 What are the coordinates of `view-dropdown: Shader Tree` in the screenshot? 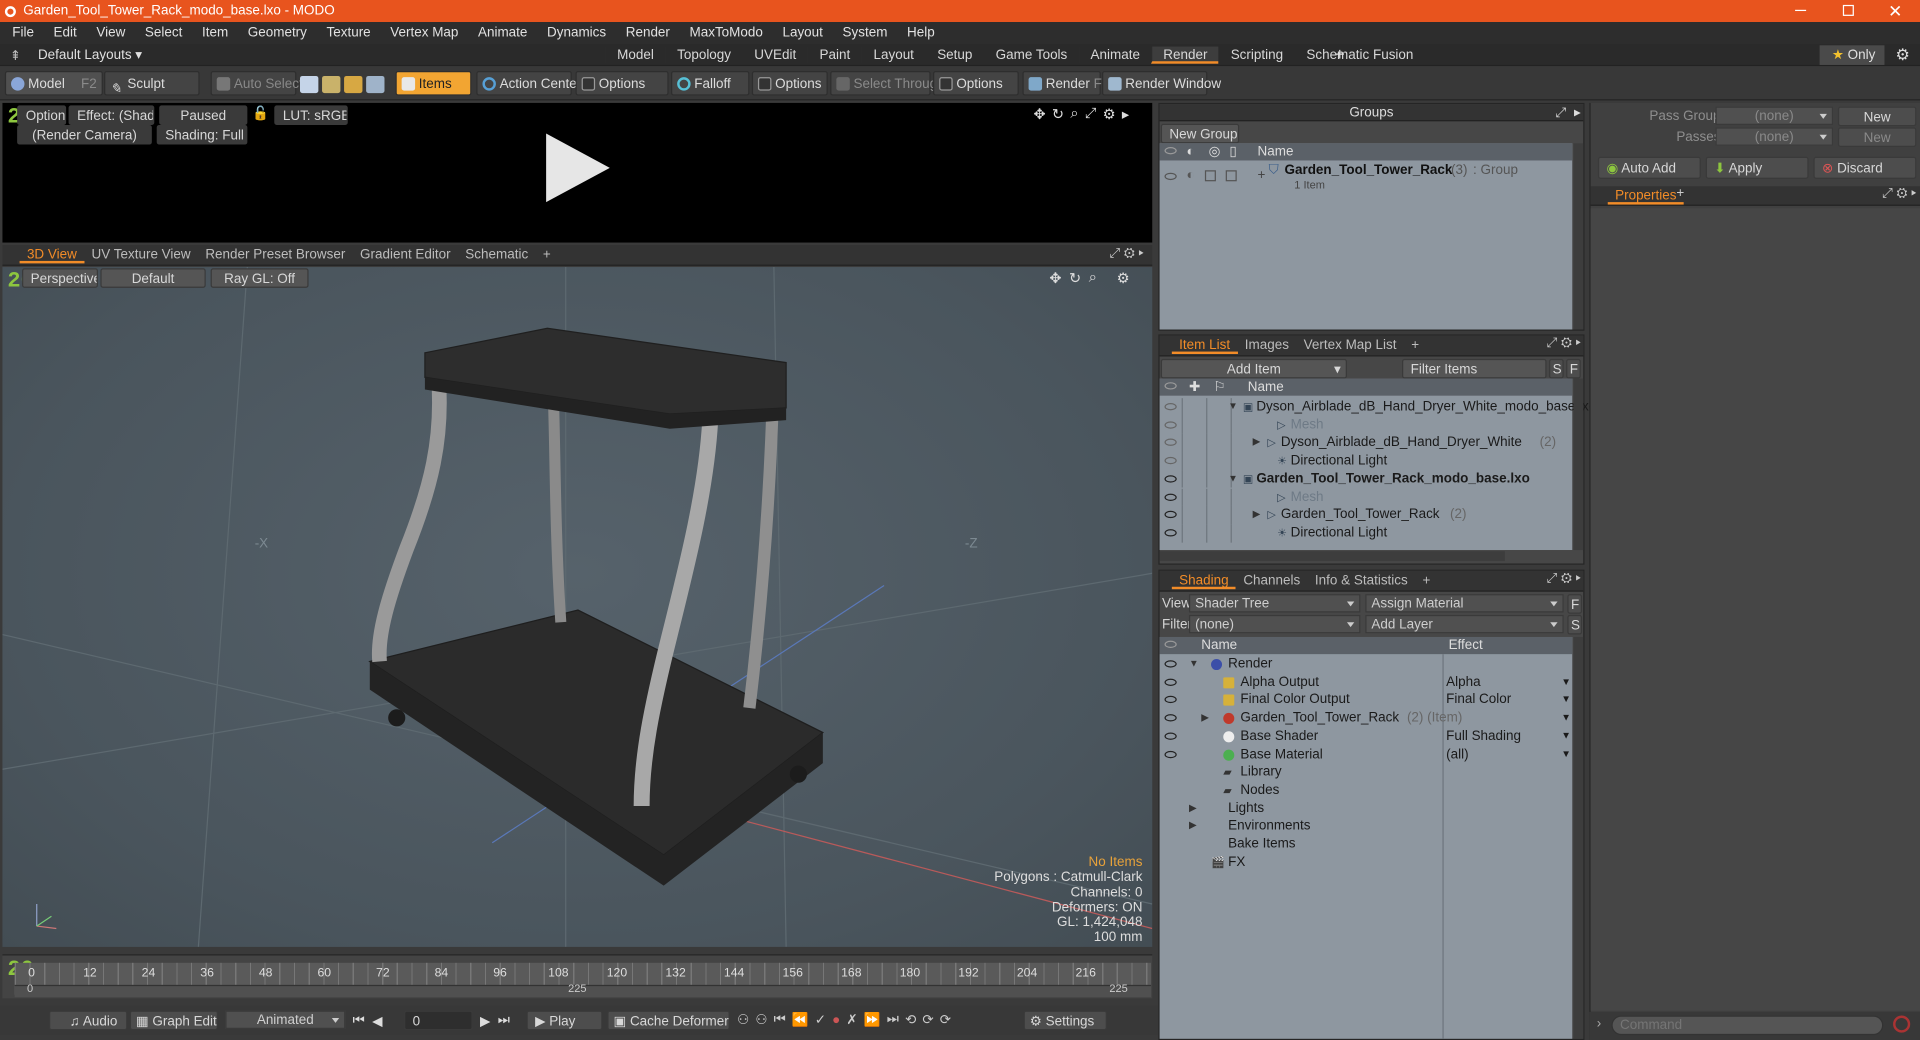 It's located at (1274, 603).